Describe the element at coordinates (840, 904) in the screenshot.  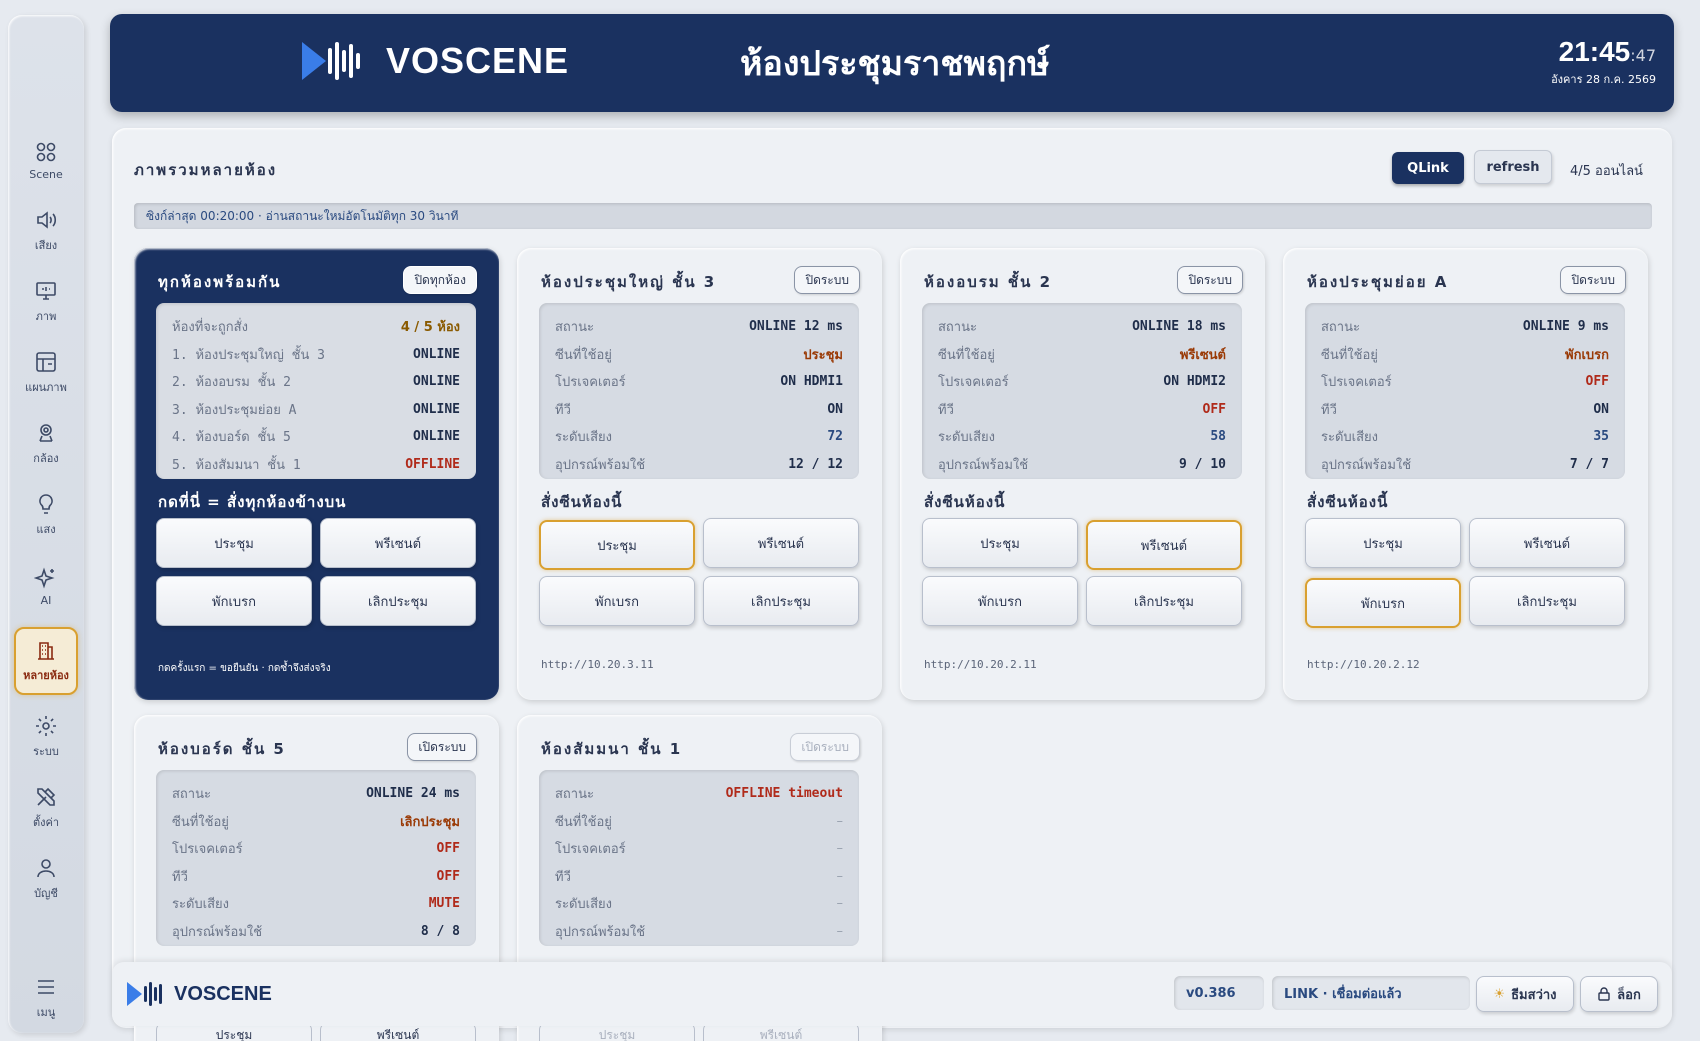
I see `volume-value: –` at that location.